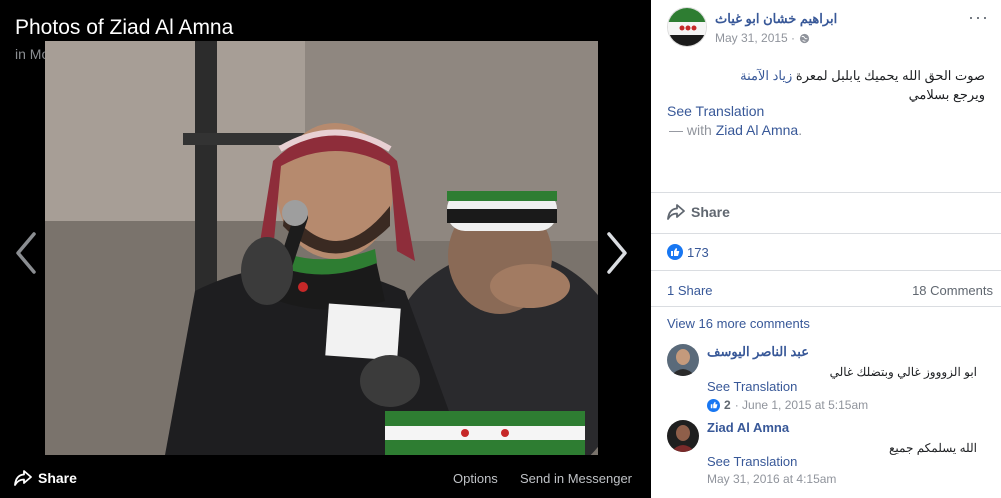  What do you see at coordinates (325, 480) in the screenshot?
I see `viewer-footer: Share Options Send in Messenger` at bounding box center [325, 480].